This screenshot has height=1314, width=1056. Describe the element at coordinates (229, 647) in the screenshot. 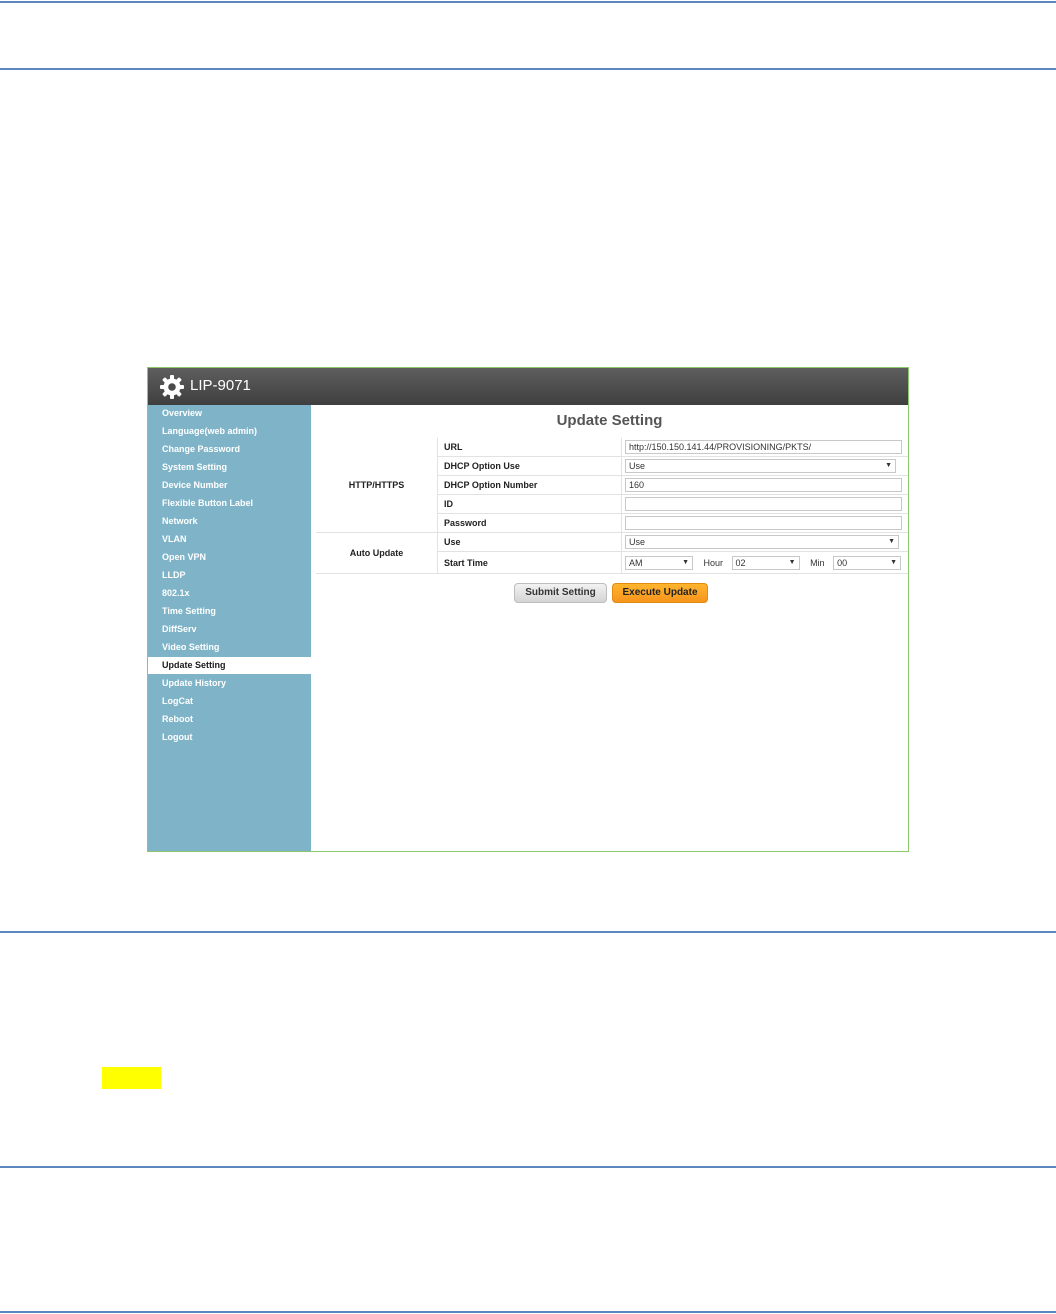

I see `sidebar-item-video-setting: Video Setting` at that location.